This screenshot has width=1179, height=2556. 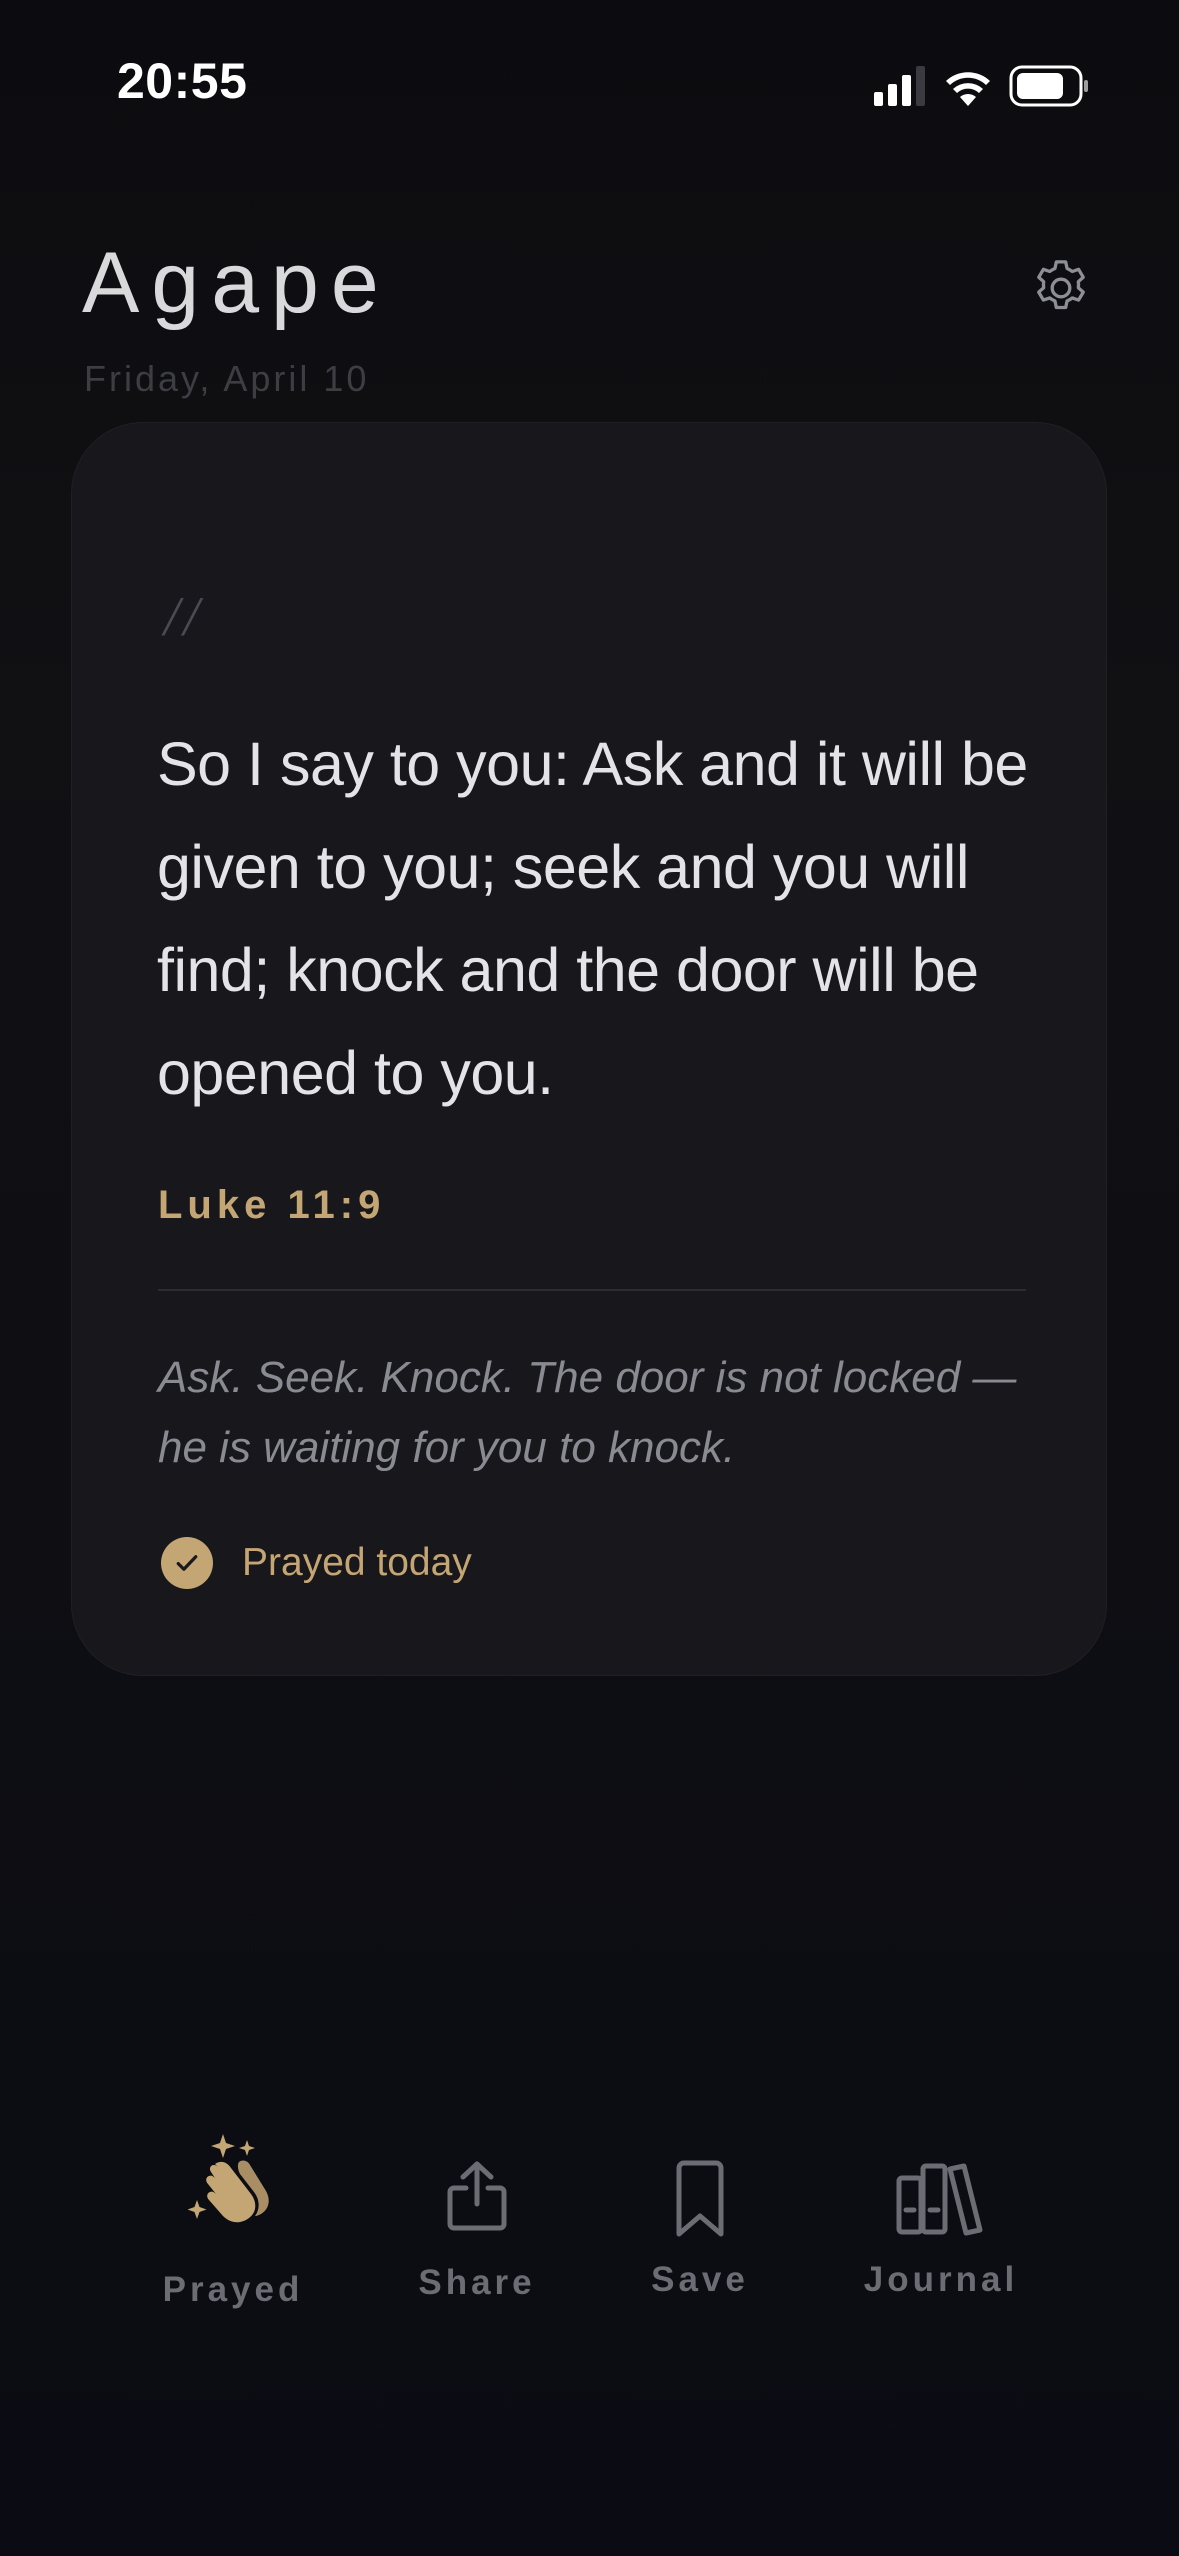 I want to click on status-icons, so click(x=980, y=87).